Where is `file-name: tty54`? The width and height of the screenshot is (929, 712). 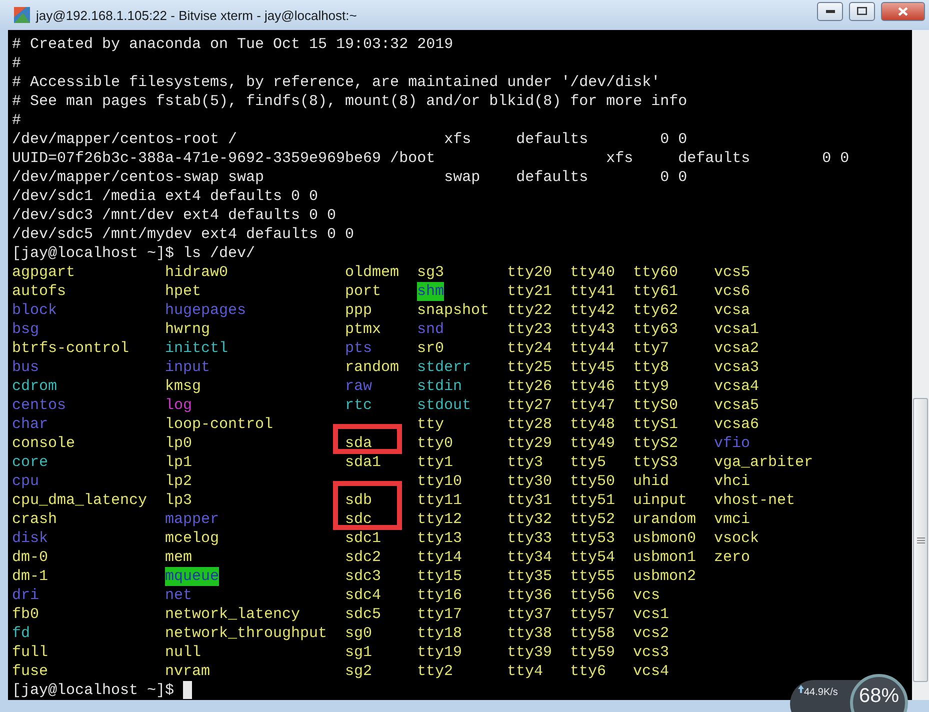
file-name: tty54 is located at coordinates (593, 557).